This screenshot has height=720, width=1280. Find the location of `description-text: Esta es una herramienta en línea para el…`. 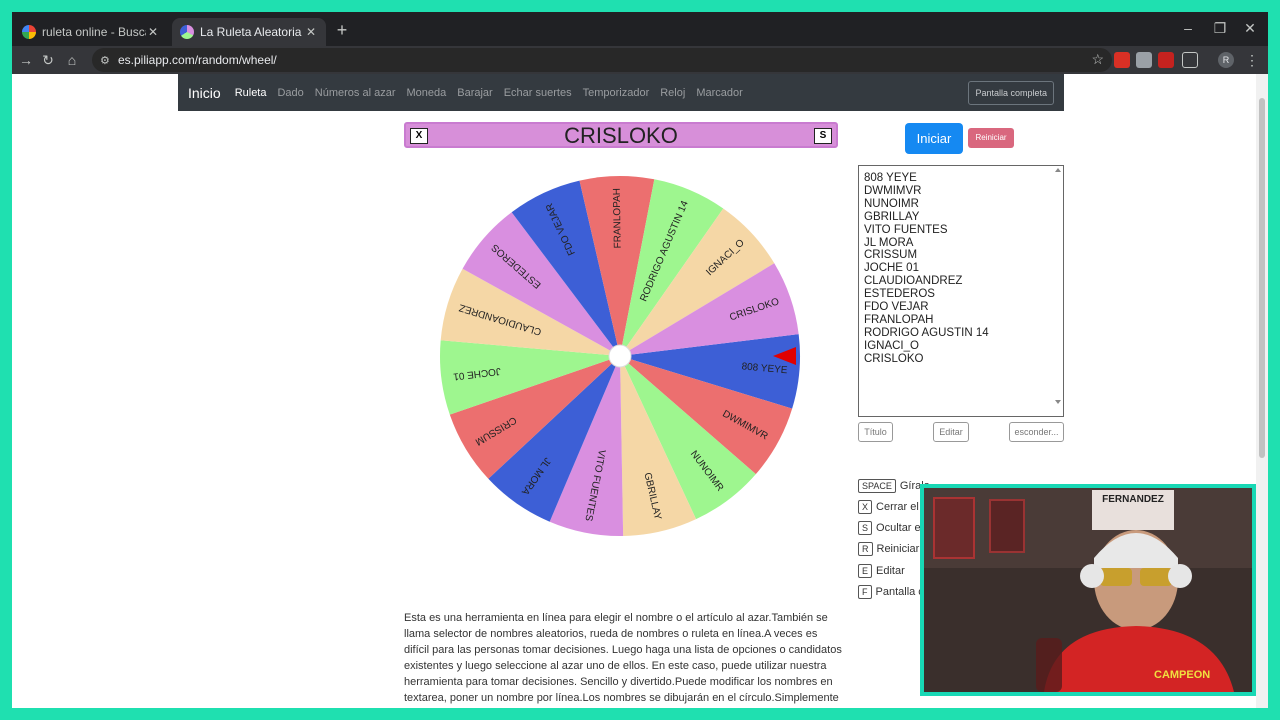

description-text: Esta es una herramienta en línea para el… is located at coordinates (623, 658).